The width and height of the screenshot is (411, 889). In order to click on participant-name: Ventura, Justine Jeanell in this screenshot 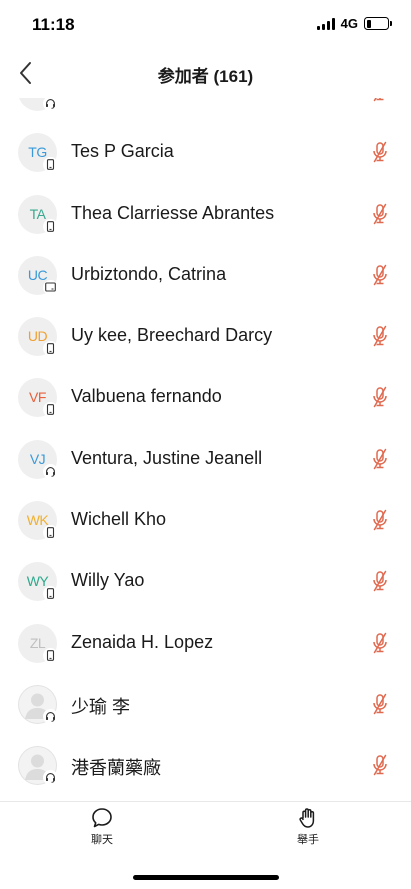, I will do `click(167, 457)`.